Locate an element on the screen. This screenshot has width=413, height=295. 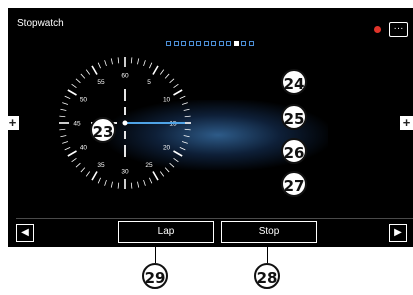
page-indicator is located at coordinates (210, 43).